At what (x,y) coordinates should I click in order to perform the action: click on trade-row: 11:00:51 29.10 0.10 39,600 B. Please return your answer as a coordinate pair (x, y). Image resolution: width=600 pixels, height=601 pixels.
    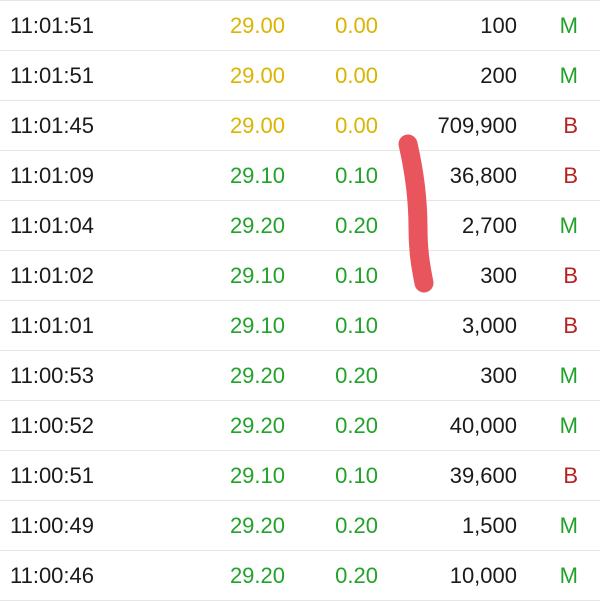
    Looking at the image, I should click on (300, 476).